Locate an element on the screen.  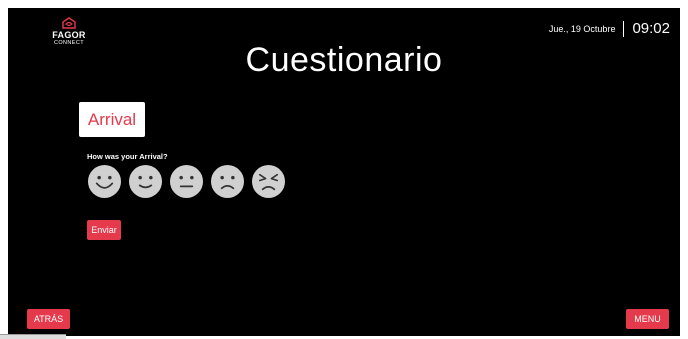
question-text: How was your Arrival? is located at coordinates (127, 156).